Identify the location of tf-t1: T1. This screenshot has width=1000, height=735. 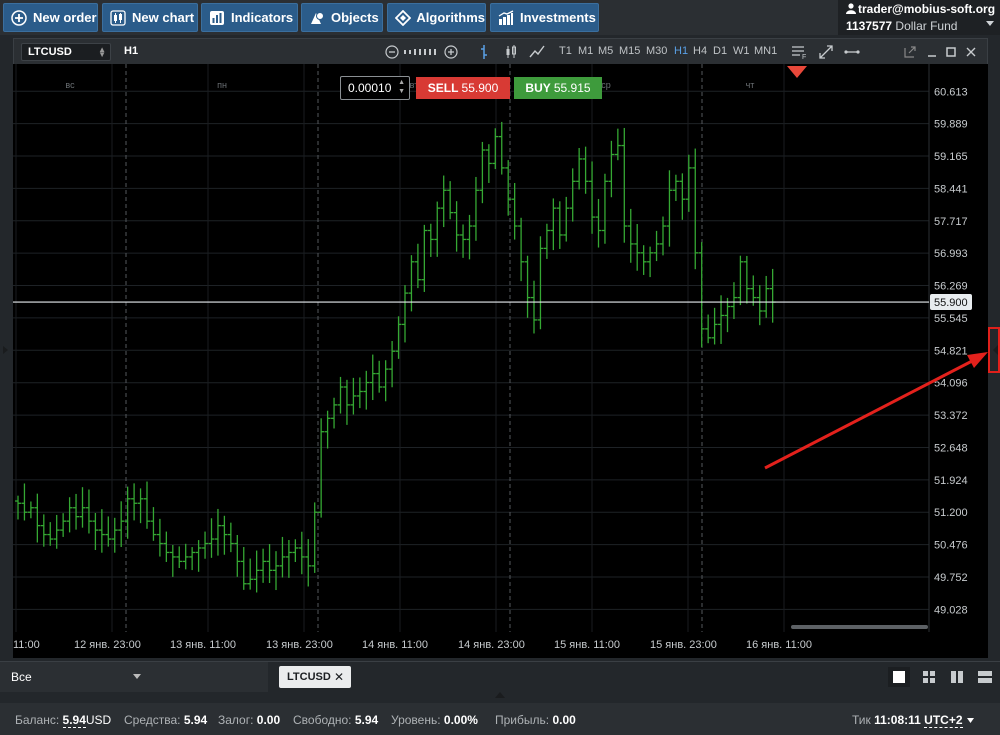
(565, 51).